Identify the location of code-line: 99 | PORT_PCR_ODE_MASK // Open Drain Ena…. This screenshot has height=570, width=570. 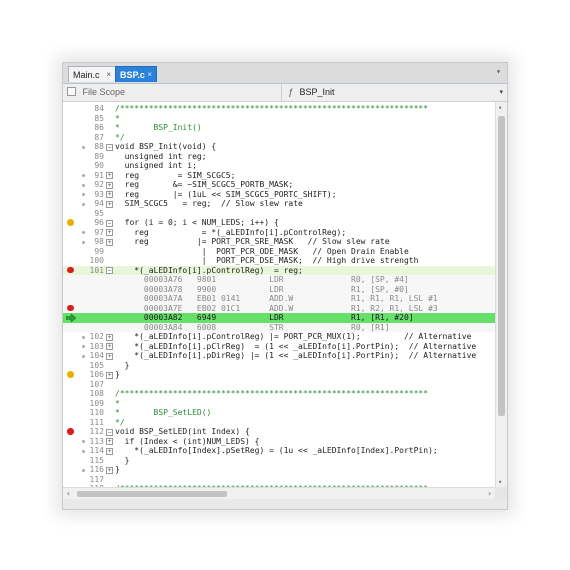
(279, 252).